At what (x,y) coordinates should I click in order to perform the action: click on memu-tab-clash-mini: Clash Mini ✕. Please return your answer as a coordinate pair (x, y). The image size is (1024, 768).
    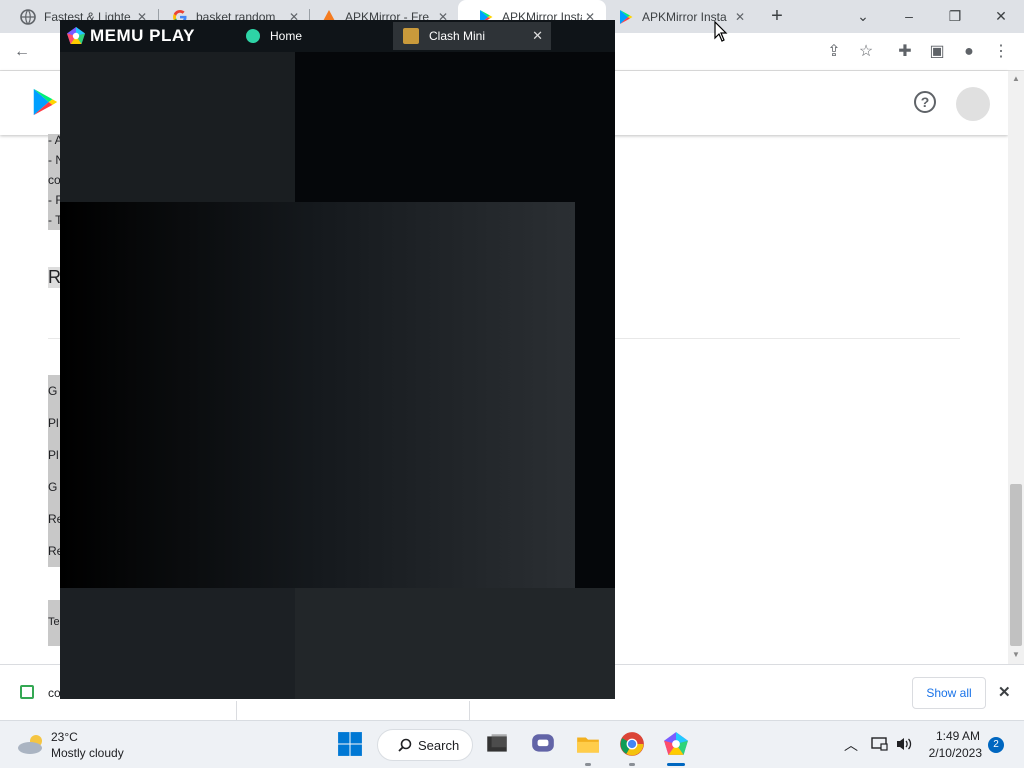
    Looking at the image, I should click on (472, 36).